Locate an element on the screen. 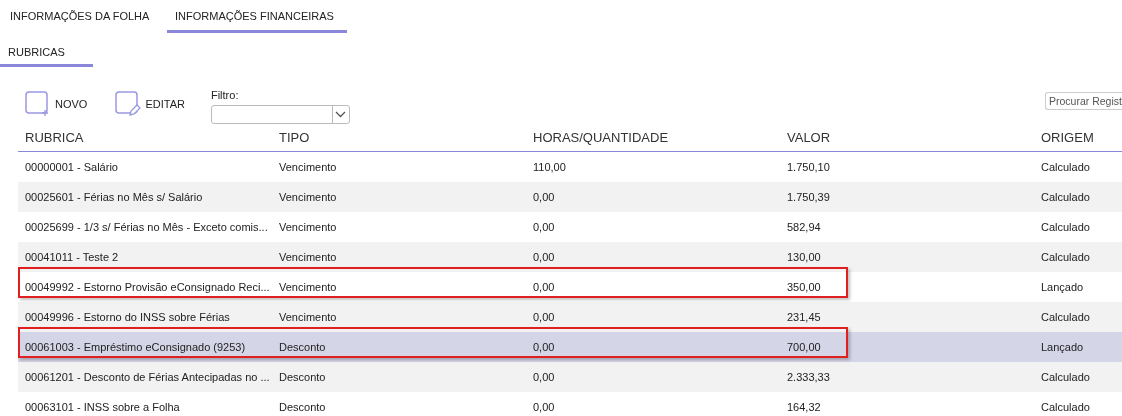 The height and width of the screenshot is (416, 1122). table-row: 00061003 - Empréstimo eConsignado (9253) Desconto 0,00 700,00 Lançado is located at coordinates (570, 347).